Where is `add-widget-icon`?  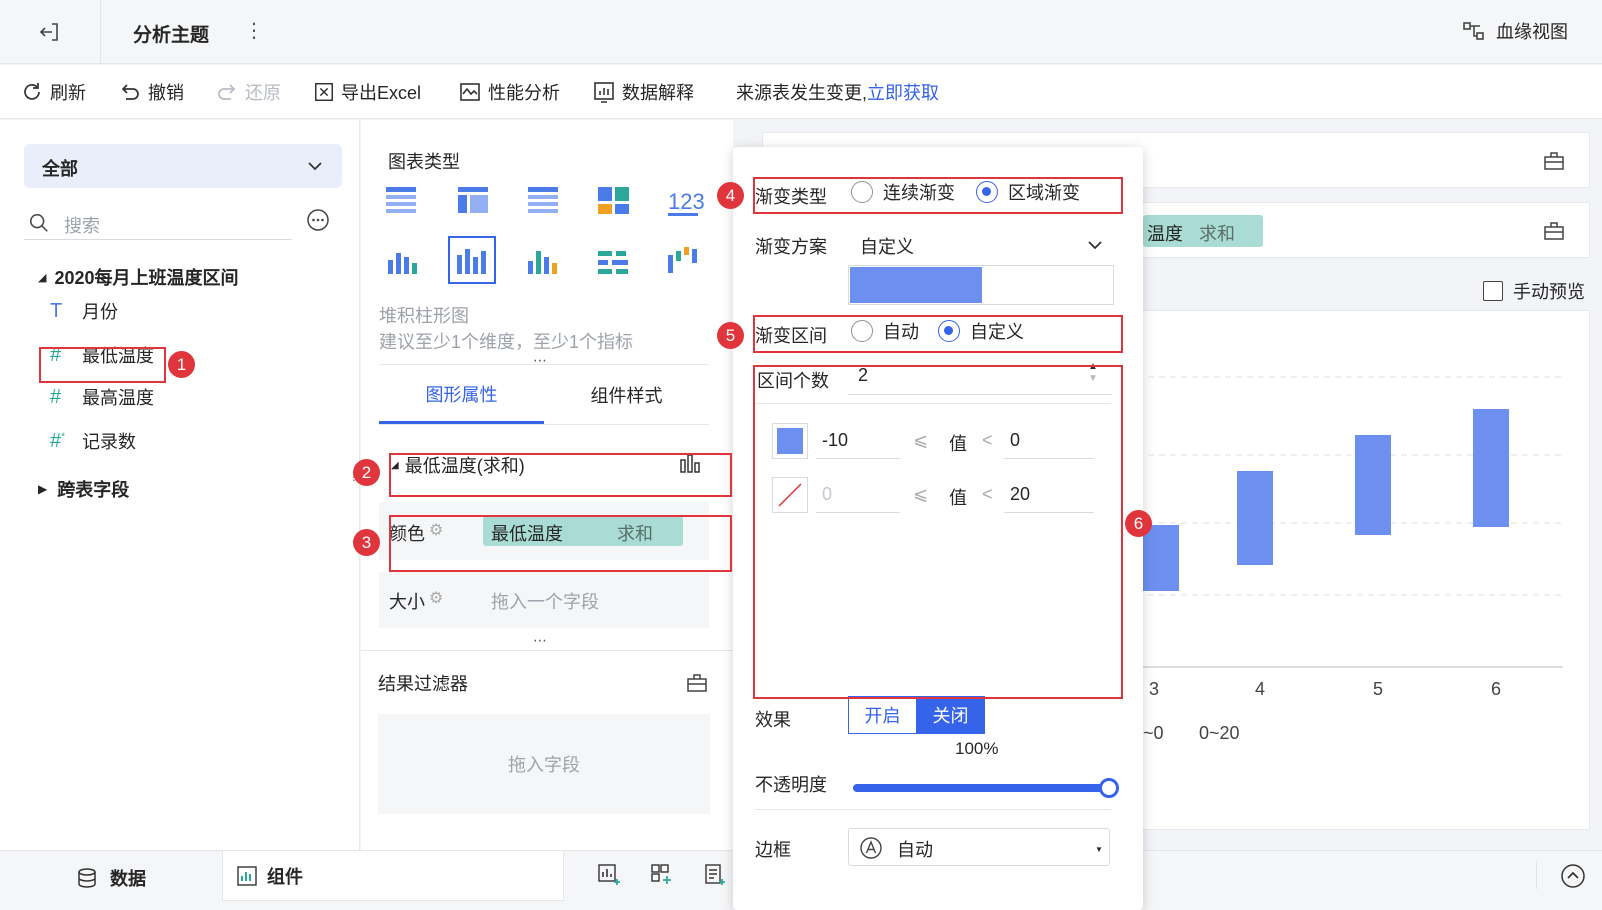
add-widget-icon is located at coordinates (662, 875).